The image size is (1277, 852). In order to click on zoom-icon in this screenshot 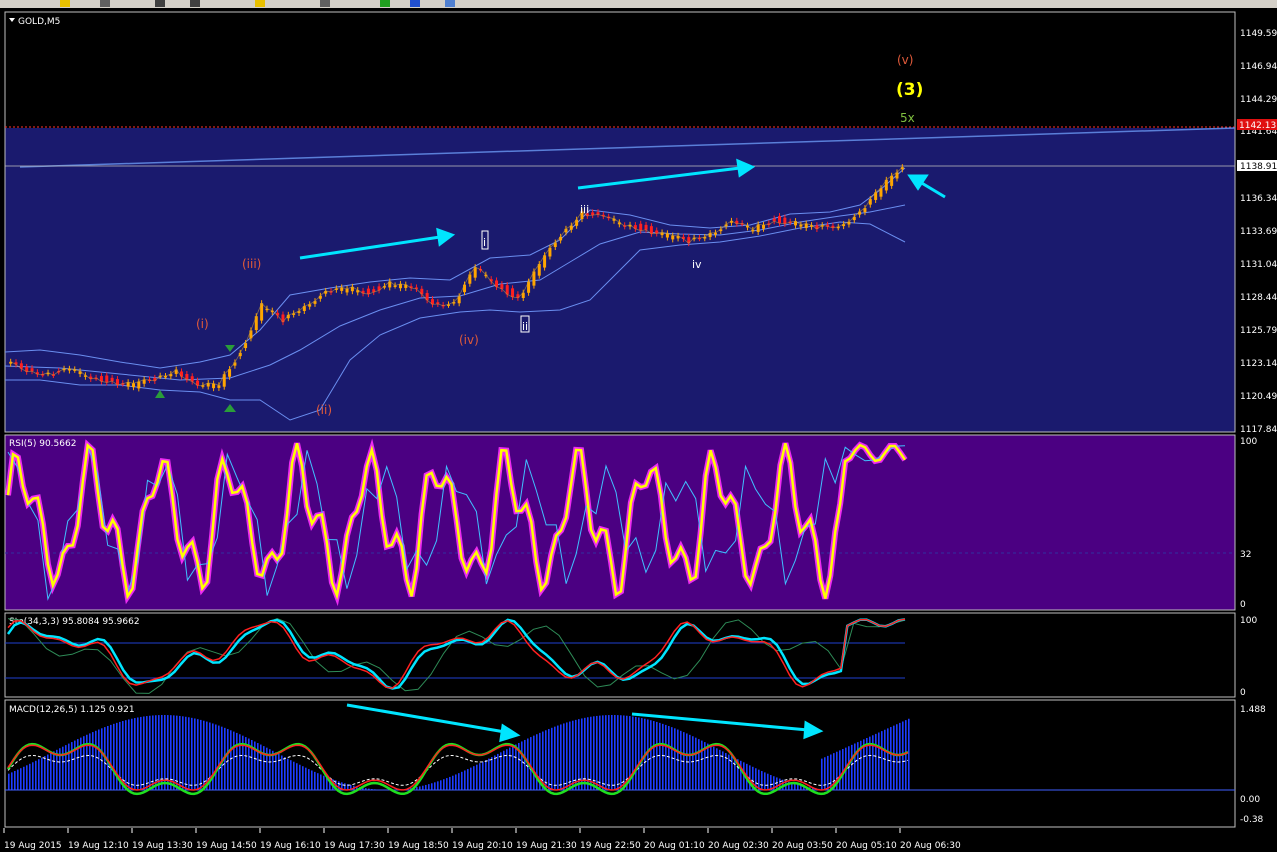, I will do `click(260, 3)`.